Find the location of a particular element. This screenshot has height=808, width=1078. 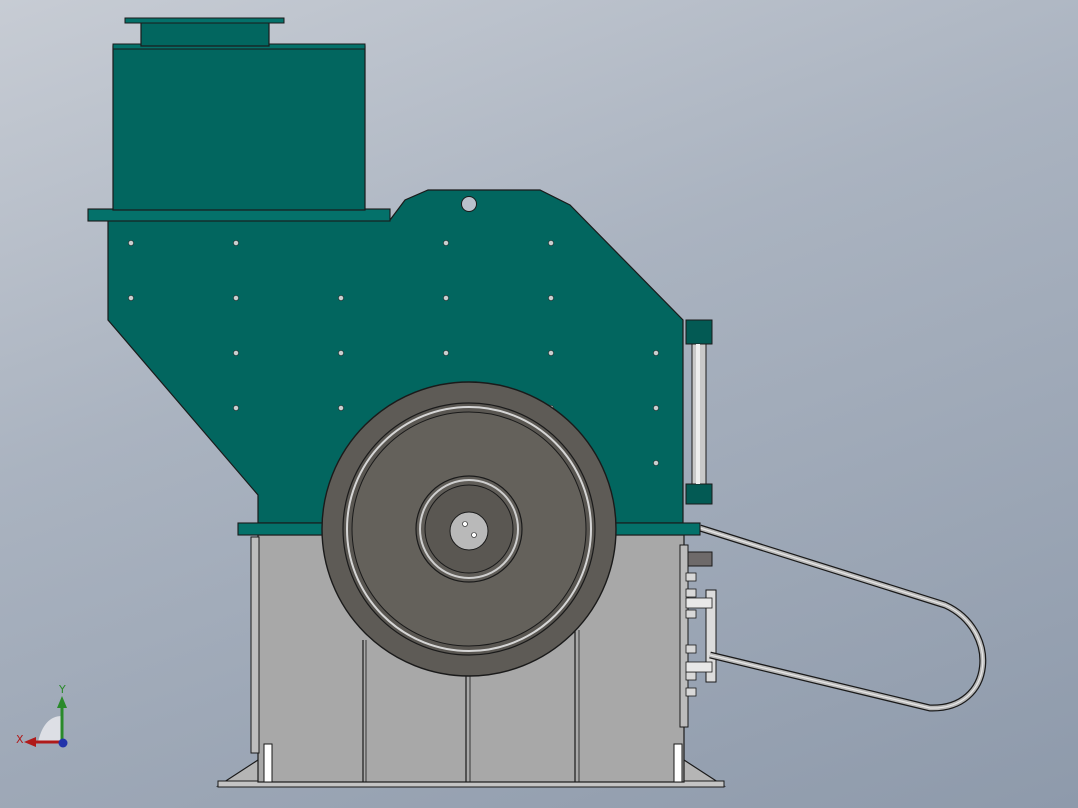

drive-belt-highlight is located at coordinates (841, 618).